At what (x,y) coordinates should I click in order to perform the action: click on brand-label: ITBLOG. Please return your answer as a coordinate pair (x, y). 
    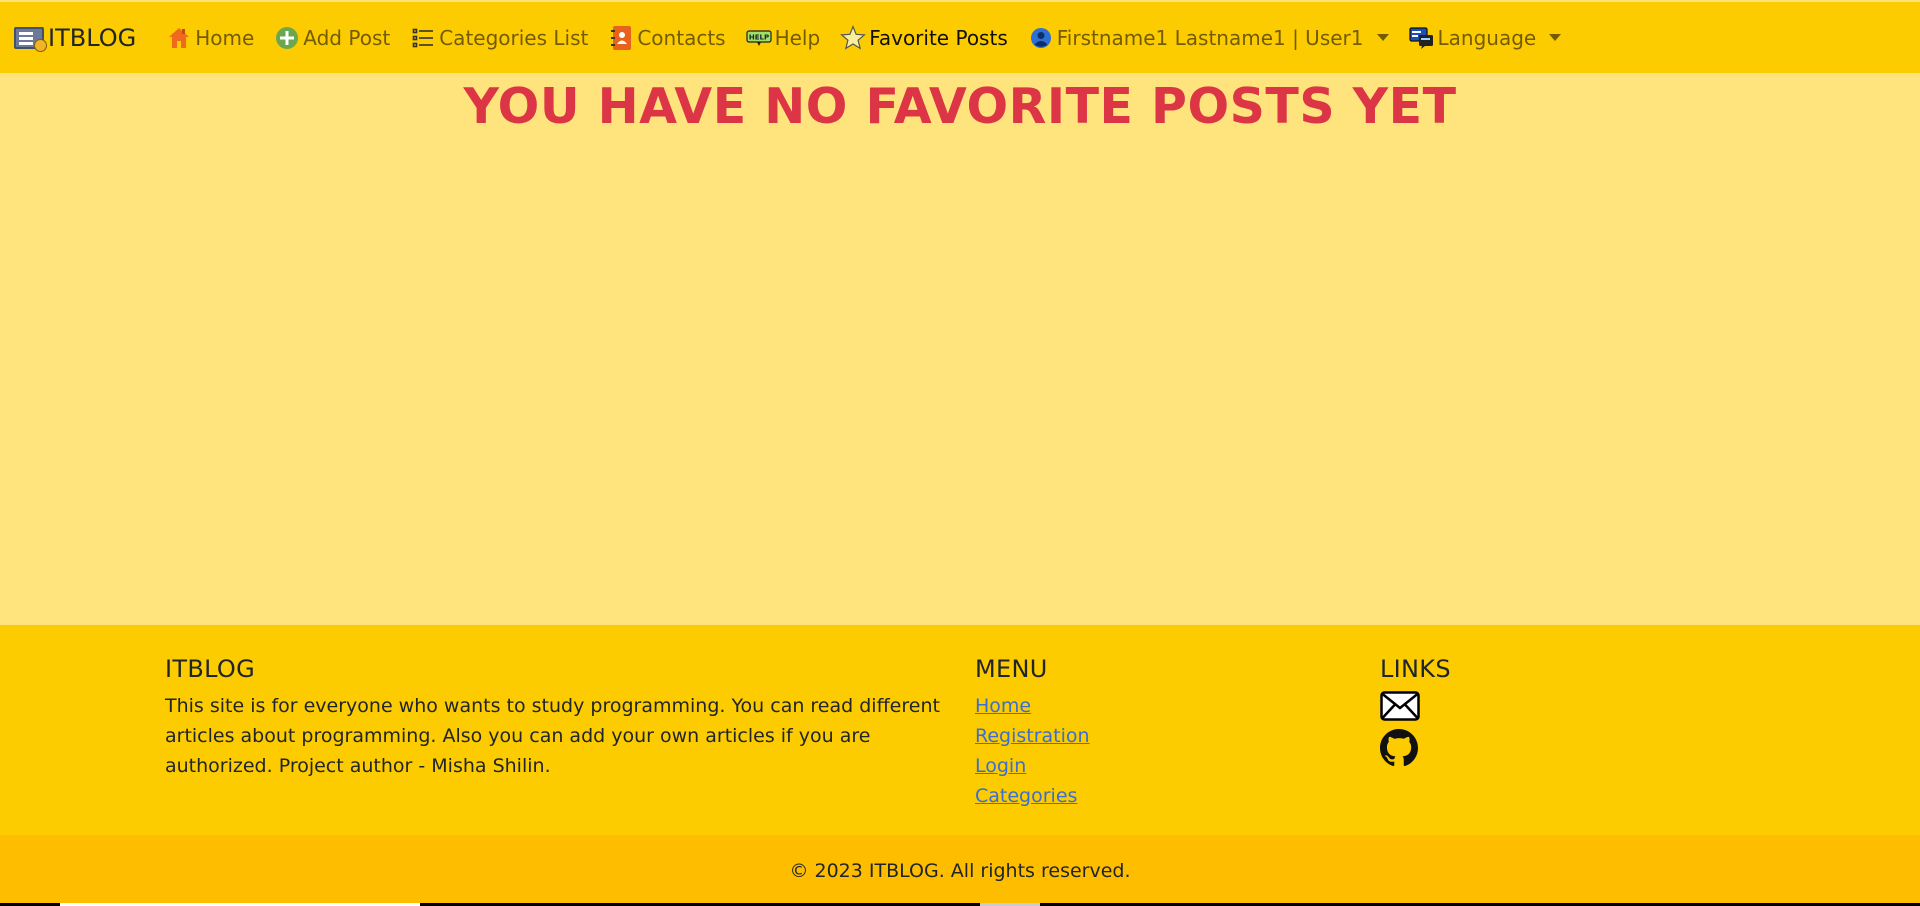
    Looking at the image, I should click on (92, 37).